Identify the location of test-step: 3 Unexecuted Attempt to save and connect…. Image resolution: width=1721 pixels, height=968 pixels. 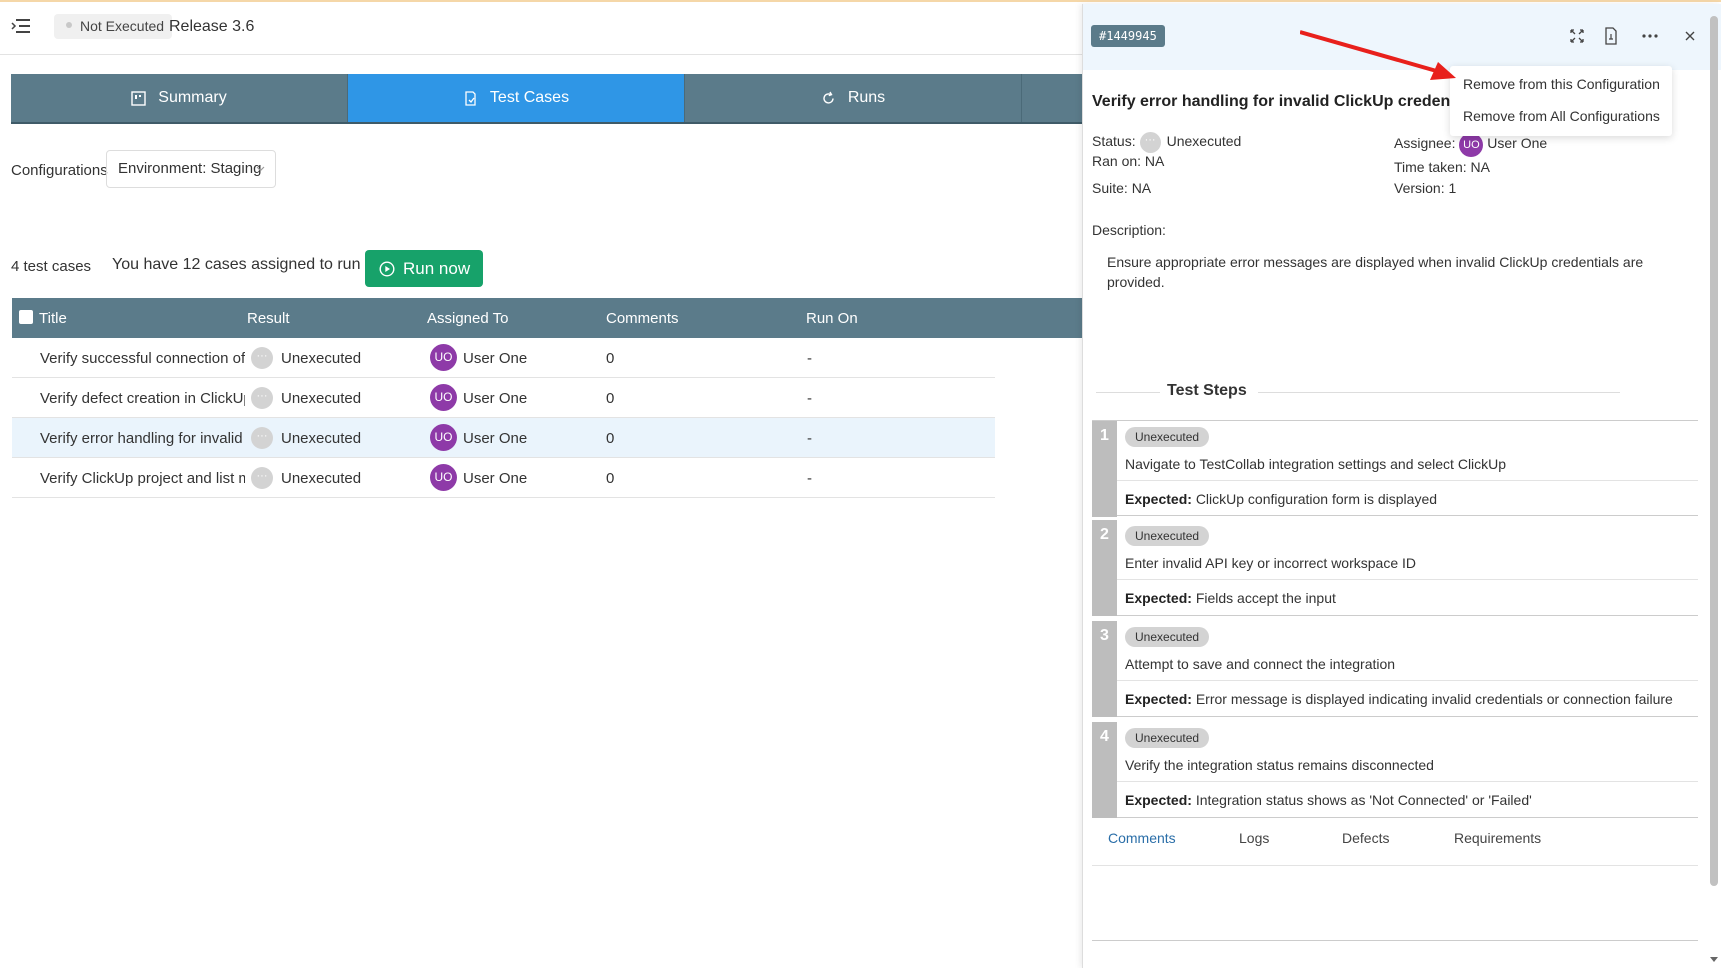
(1395, 669).